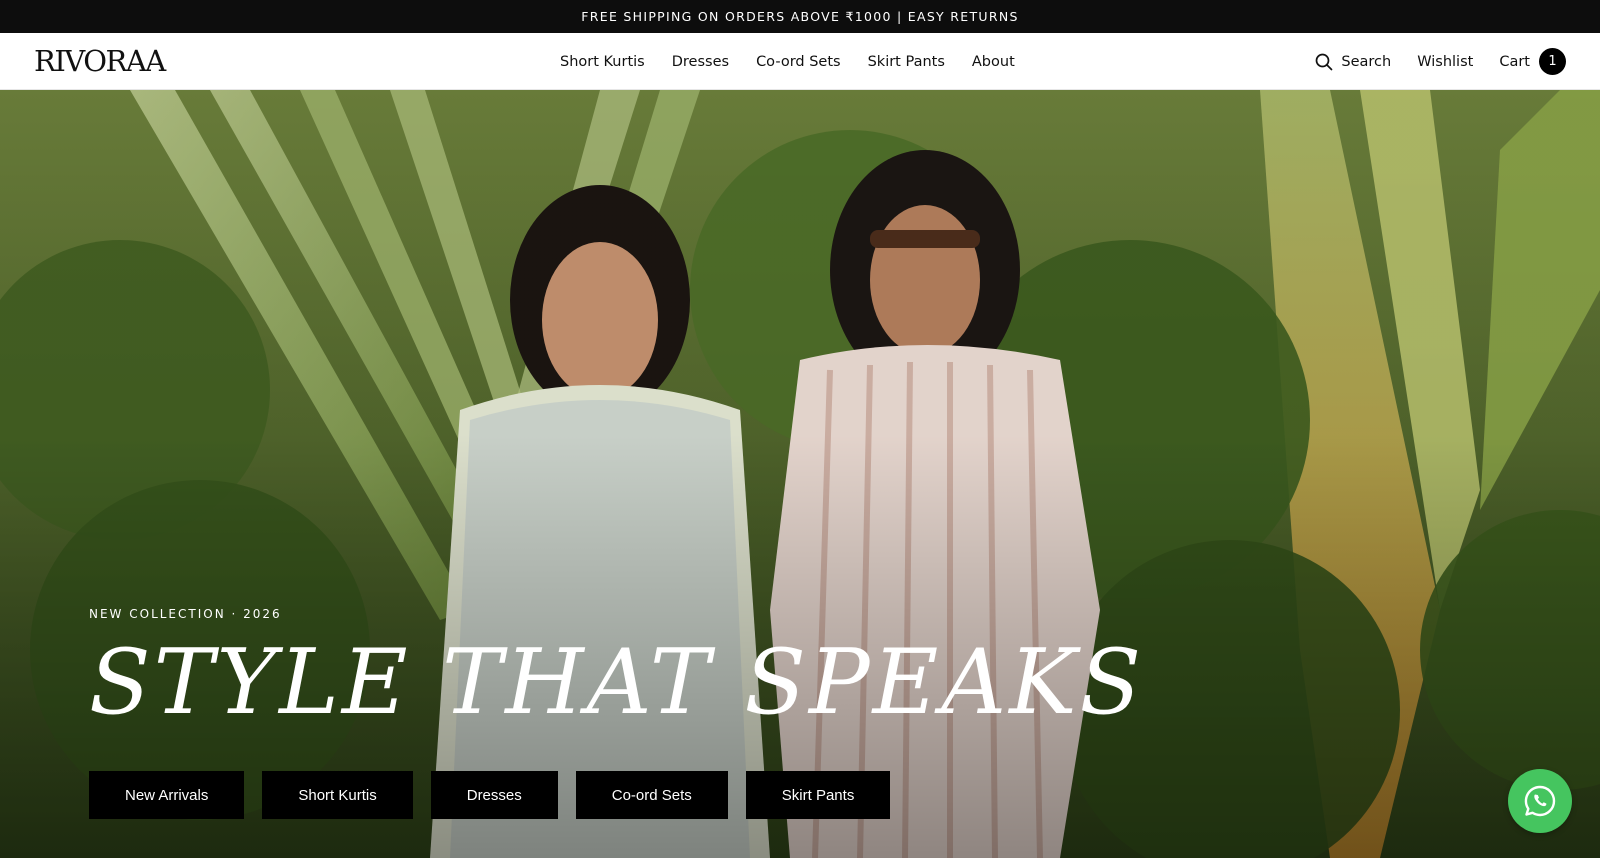 This screenshot has width=1600, height=858. Describe the element at coordinates (494, 795) in the screenshot. I see `cta-dresses: Dresses` at that location.